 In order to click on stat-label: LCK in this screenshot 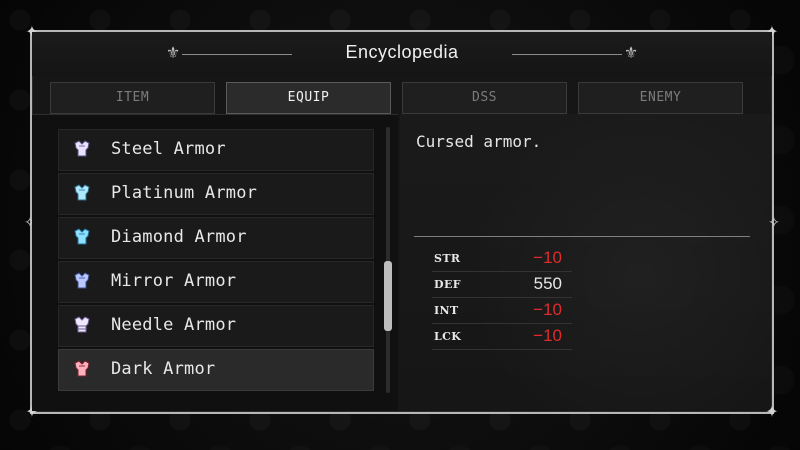, I will do `click(448, 336)`.